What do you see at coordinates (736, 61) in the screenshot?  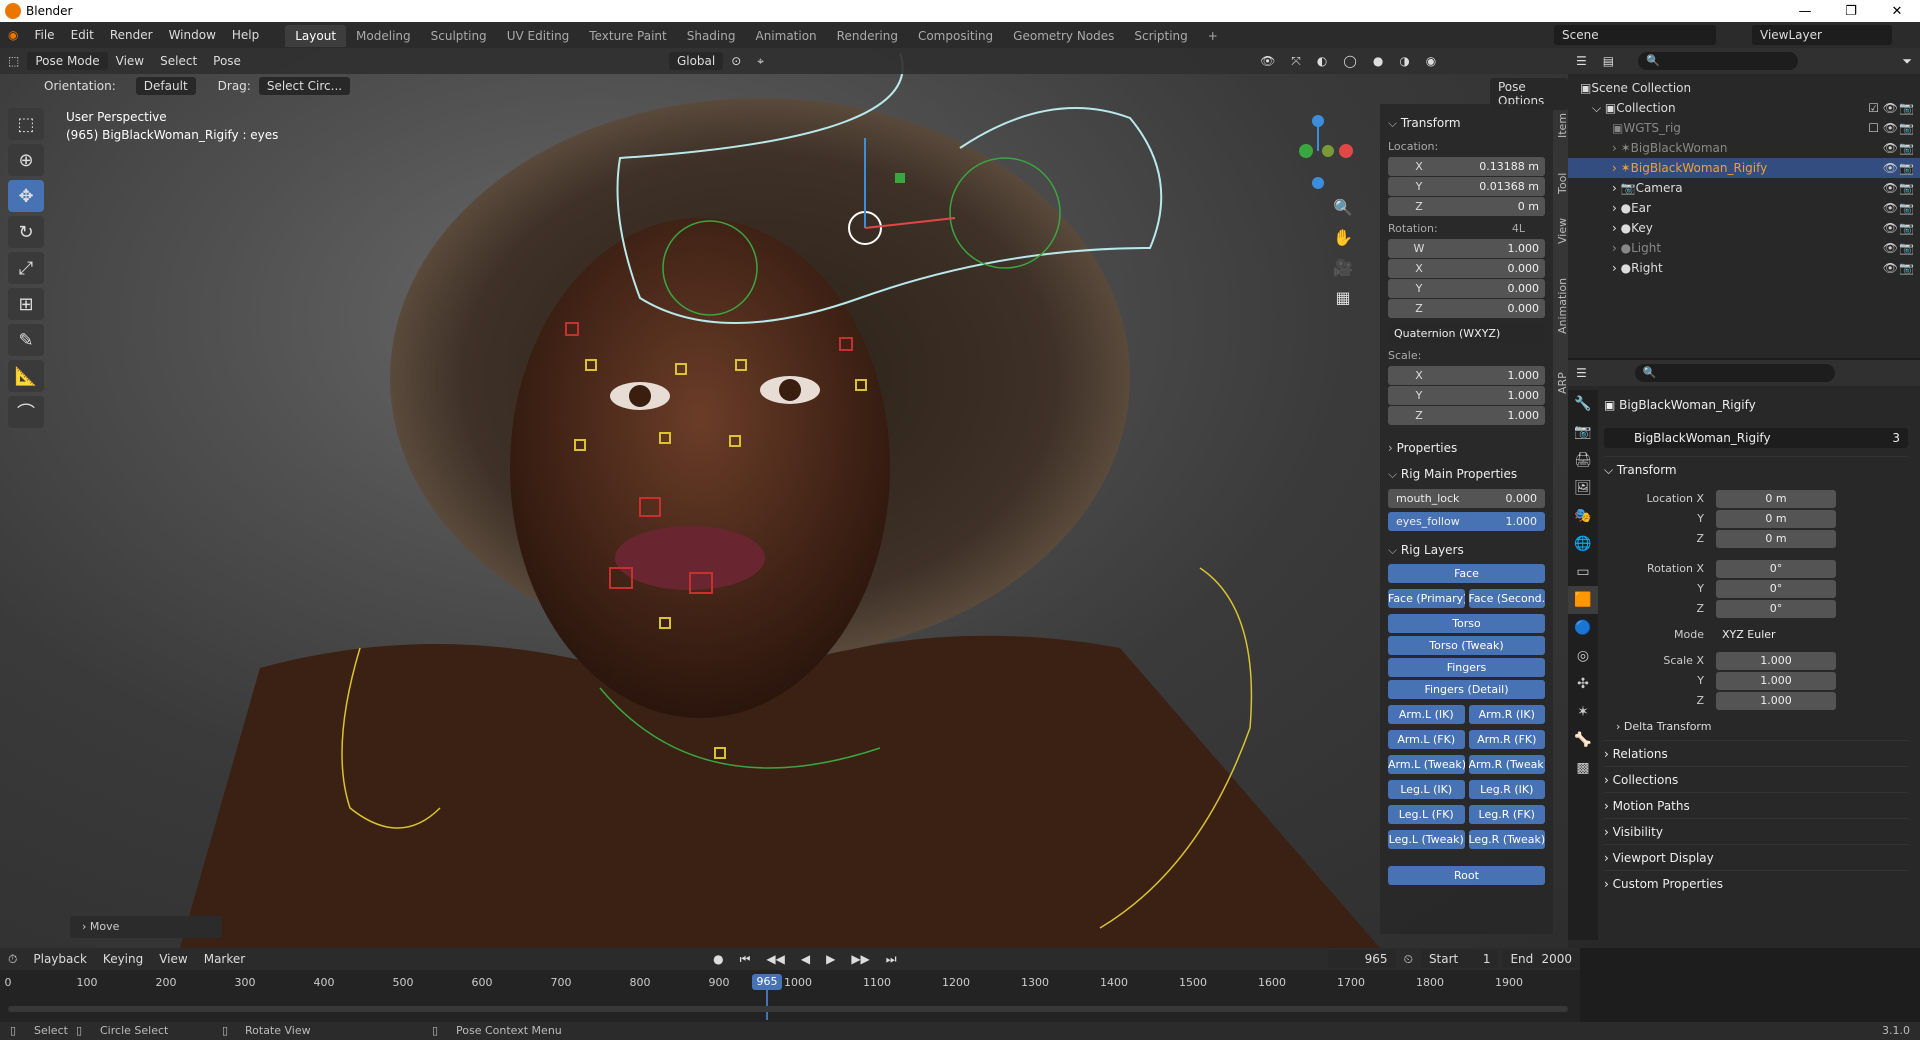 I see `pivot-icon: ⊙` at bounding box center [736, 61].